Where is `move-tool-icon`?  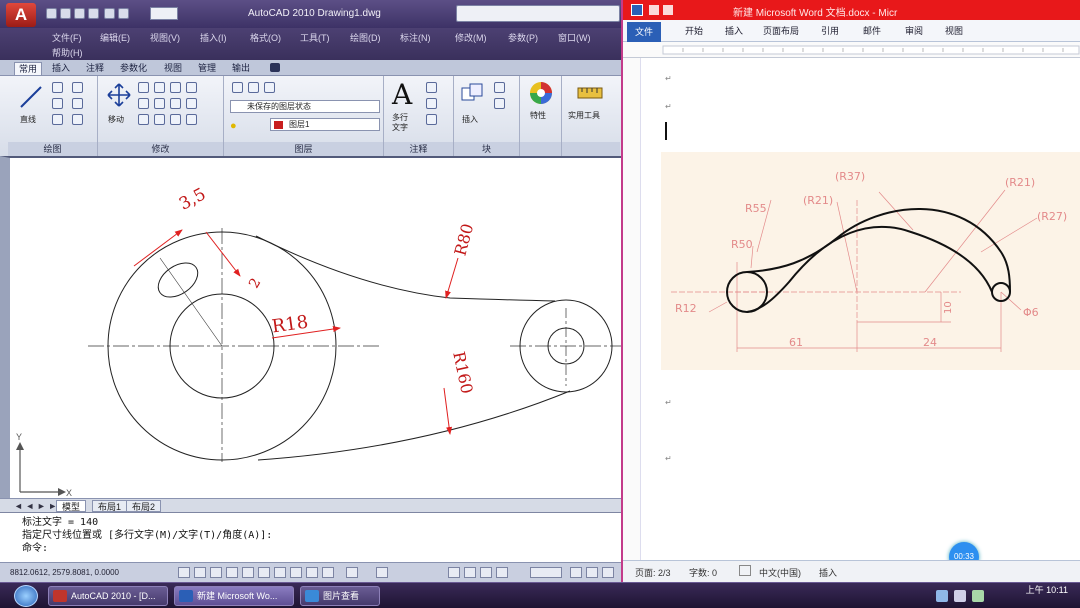
move-tool-icon is located at coordinates (119, 95).